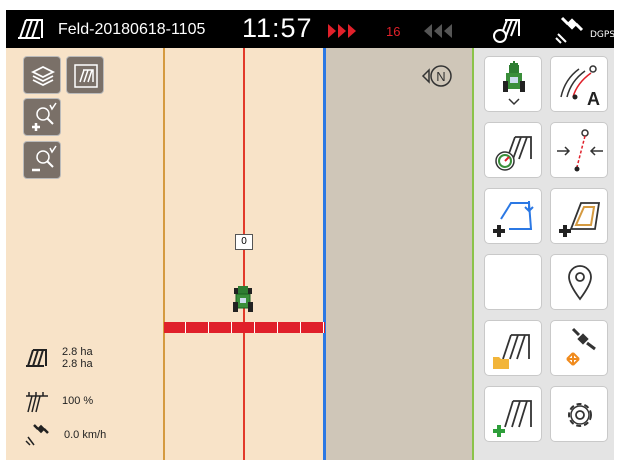 This screenshot has width=620, height=462. I want to click on svg-text: A, so click(593, 99).